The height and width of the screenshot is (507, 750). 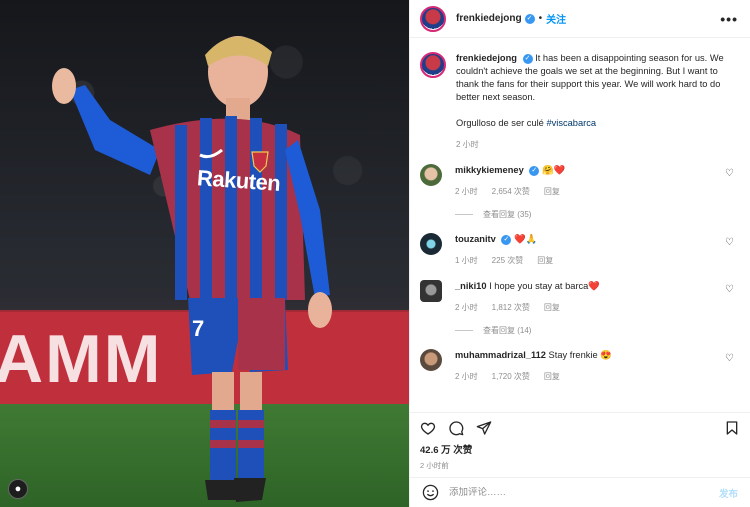 What do you see at coordinates (556, 18) in the screenshot?
I see `follow-button: 关注` at bounding box center [556, 18].